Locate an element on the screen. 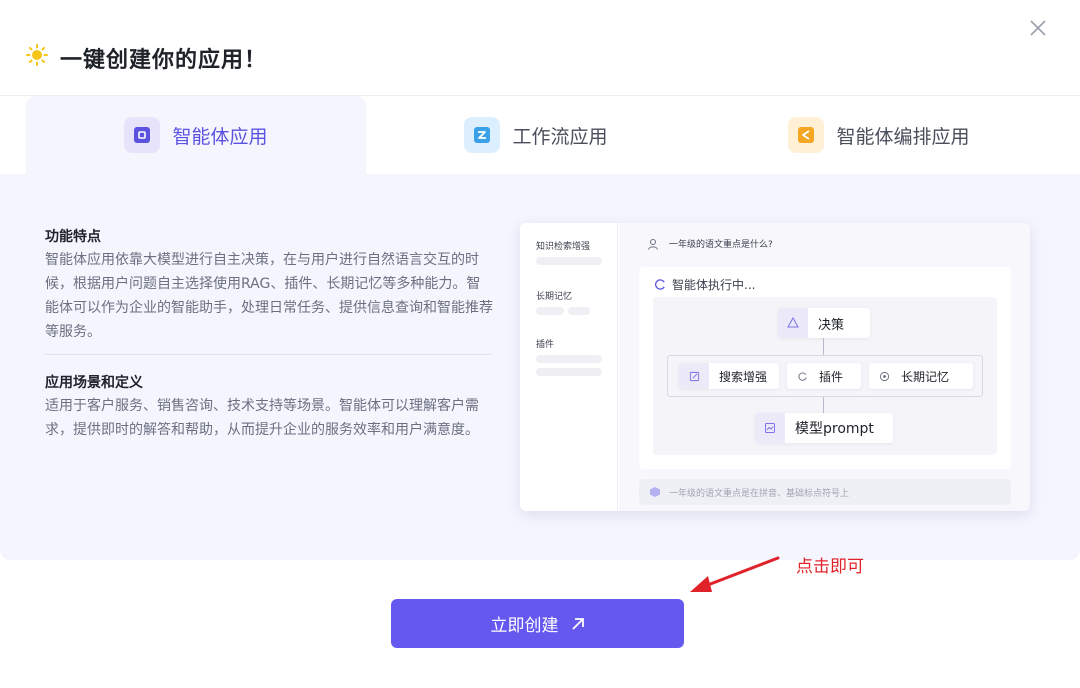 The width and height of the screenshot is (1080, 688). red-arrow-icon is located at coordinates (735, 574).